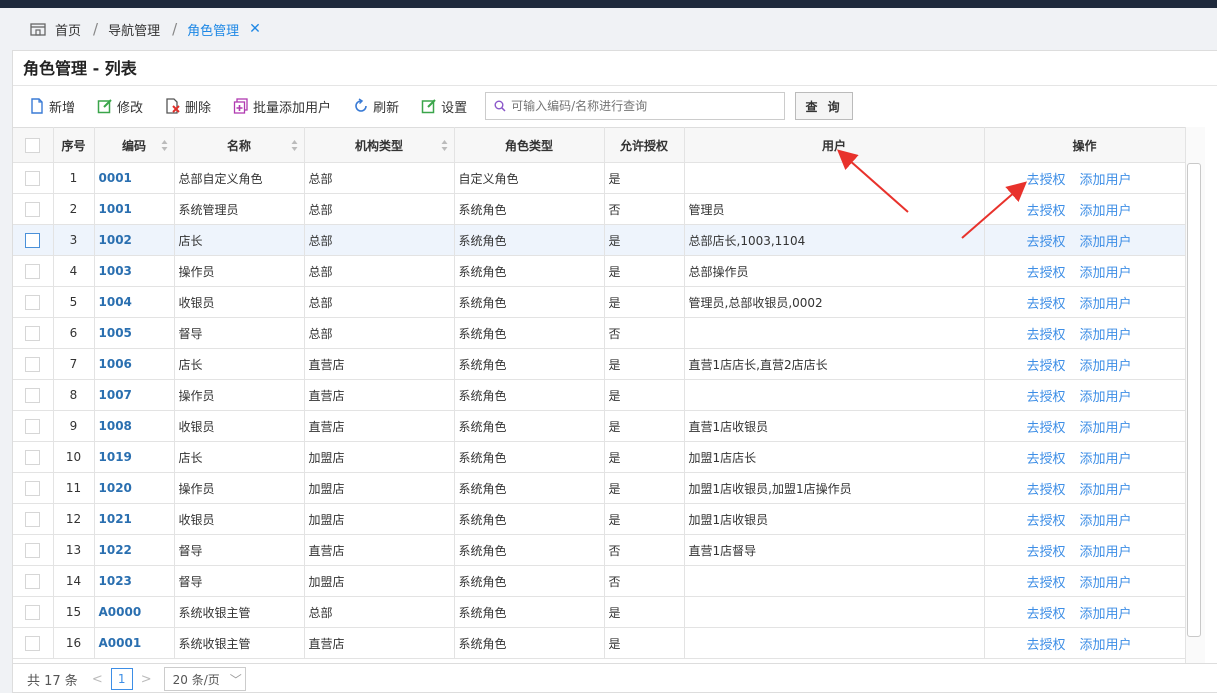  I want to click on delete-button: 删除, so click(188, 106).